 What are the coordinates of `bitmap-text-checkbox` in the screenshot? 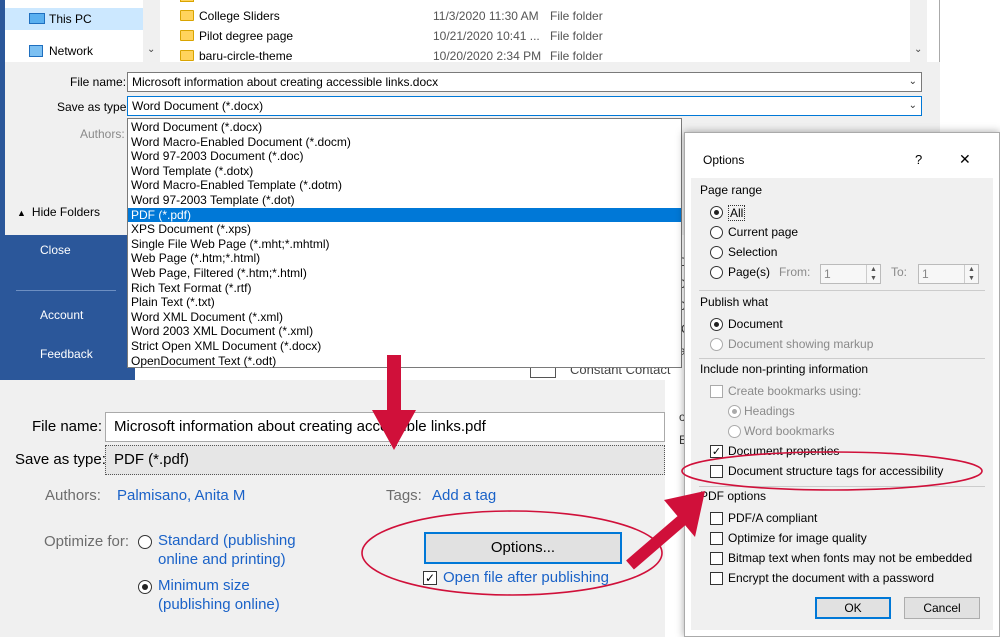 It's located at (716, 558).